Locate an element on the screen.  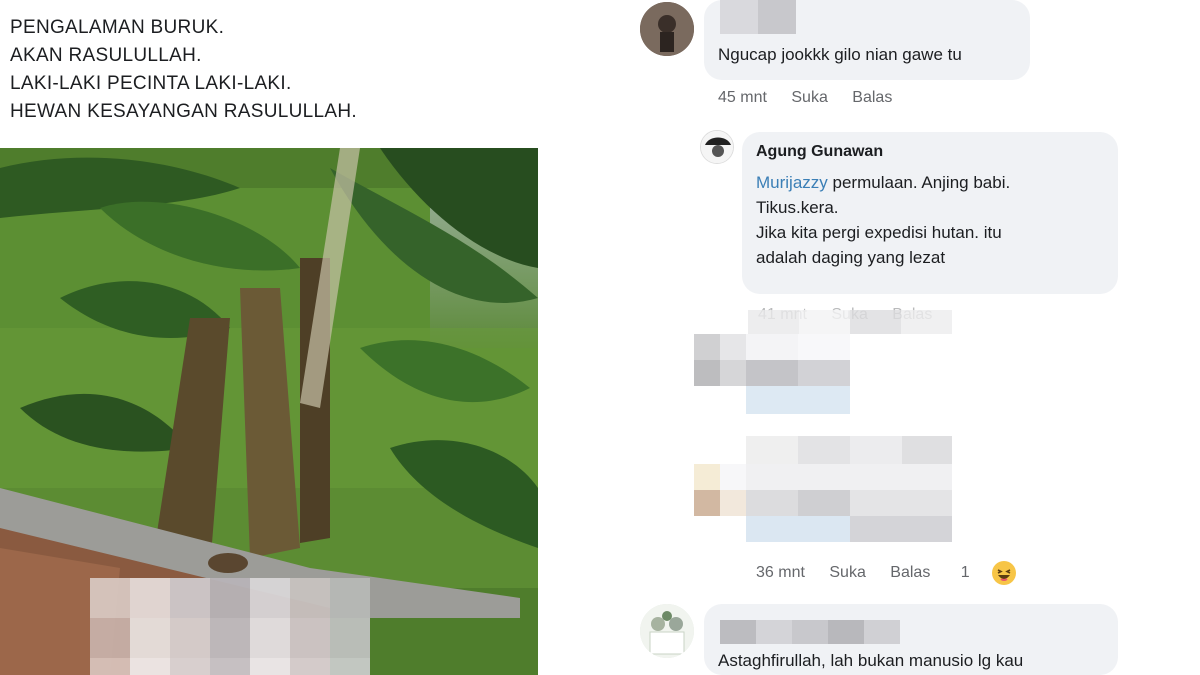
haha-face-icon is located at coordinates (1004, 575).